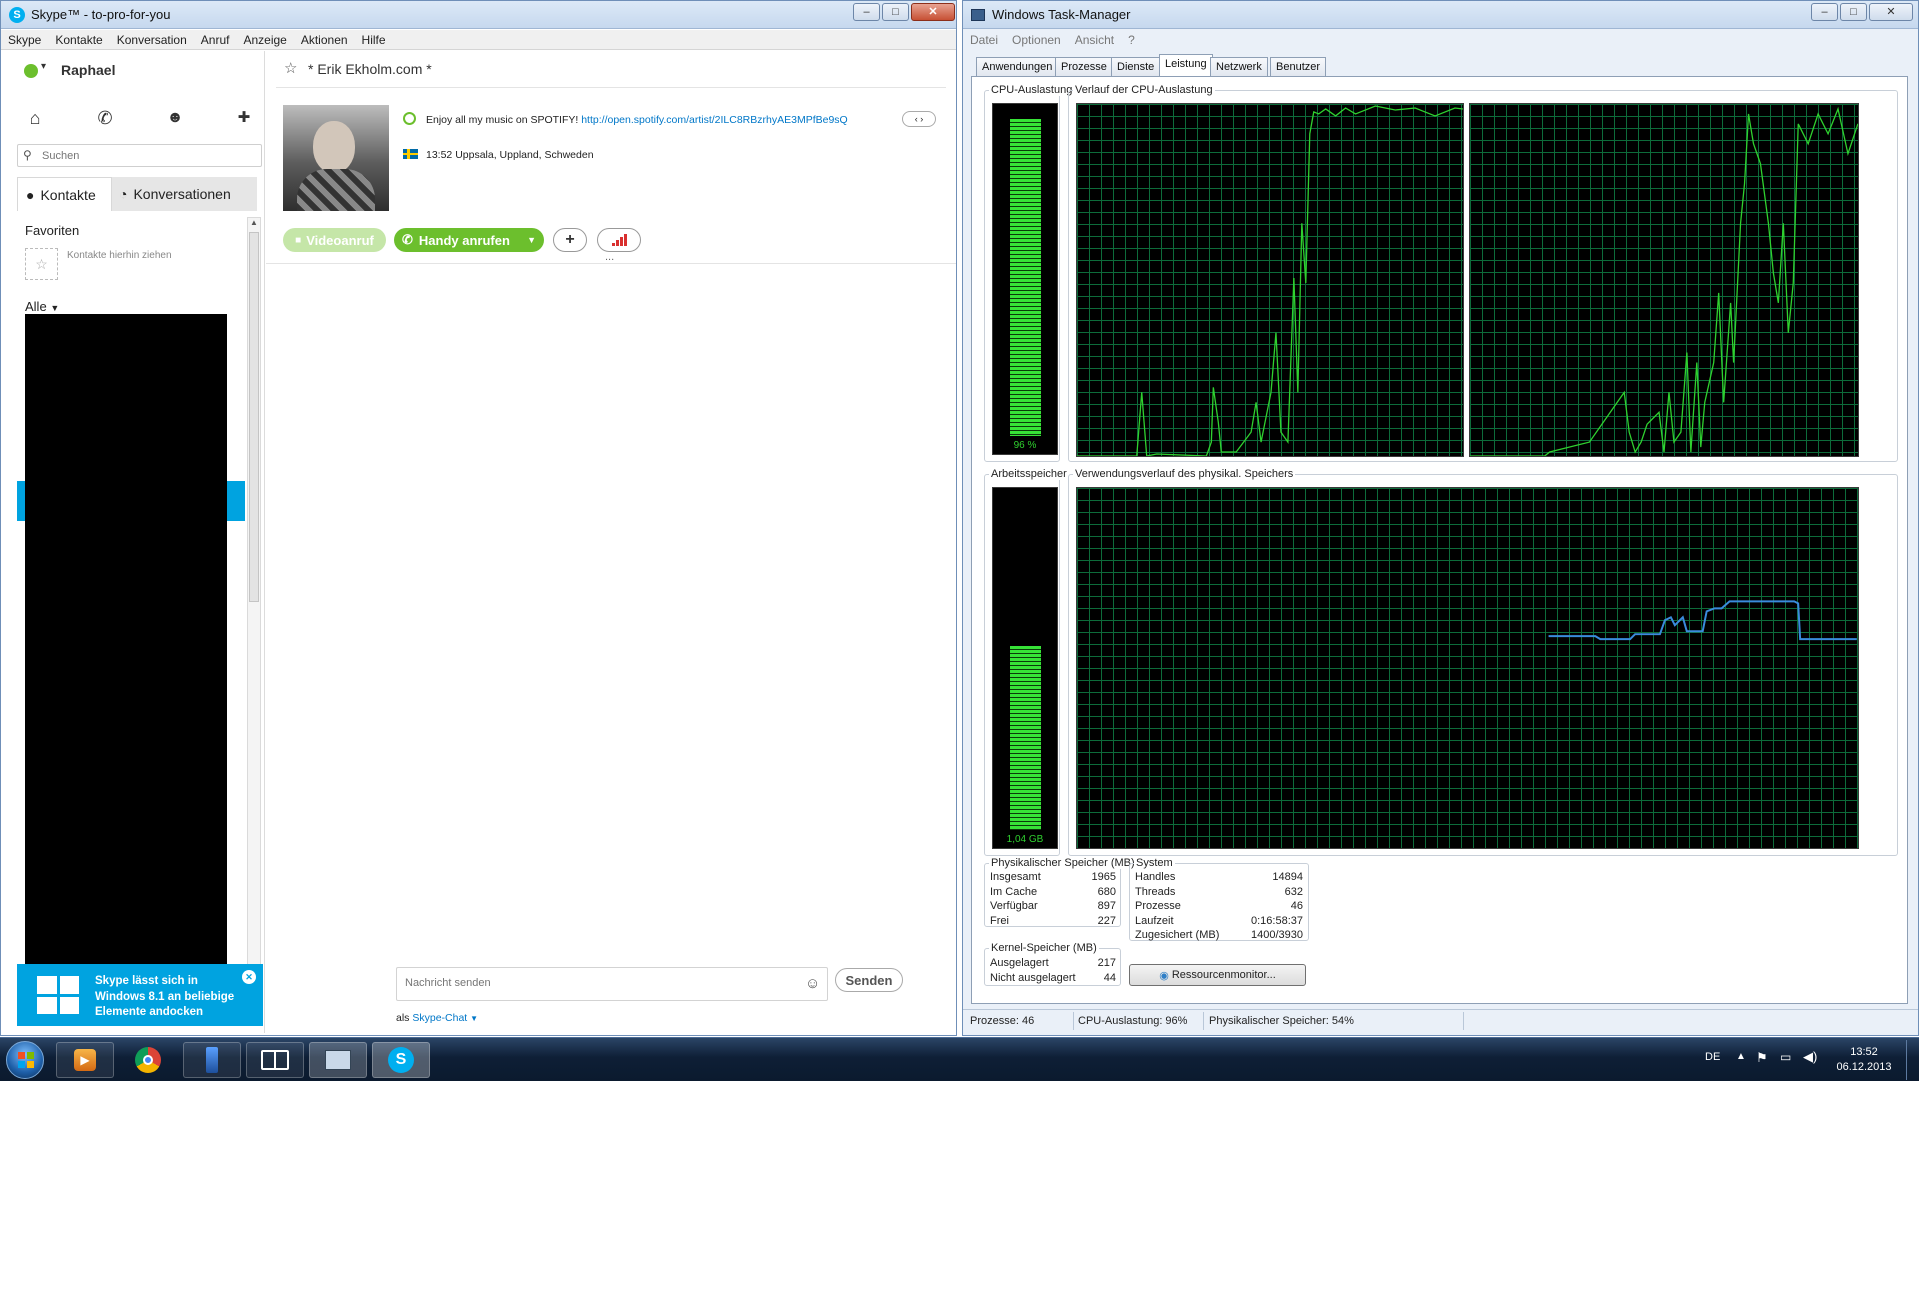 The width and height of the screenshot is (1919, 1295). What do you see at coordinates (1025, 277) in the screenshot?
I see `cpu-meter-fill` at bounding box center [1025, 277].